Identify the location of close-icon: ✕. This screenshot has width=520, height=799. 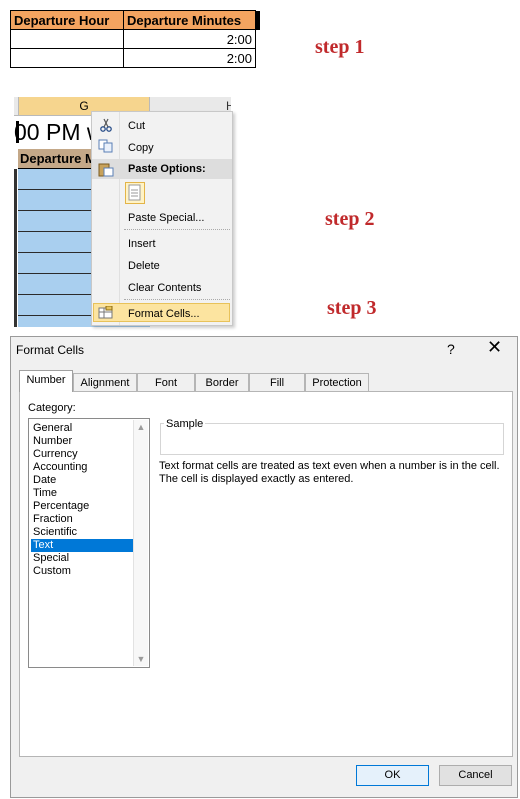
(494, 347).